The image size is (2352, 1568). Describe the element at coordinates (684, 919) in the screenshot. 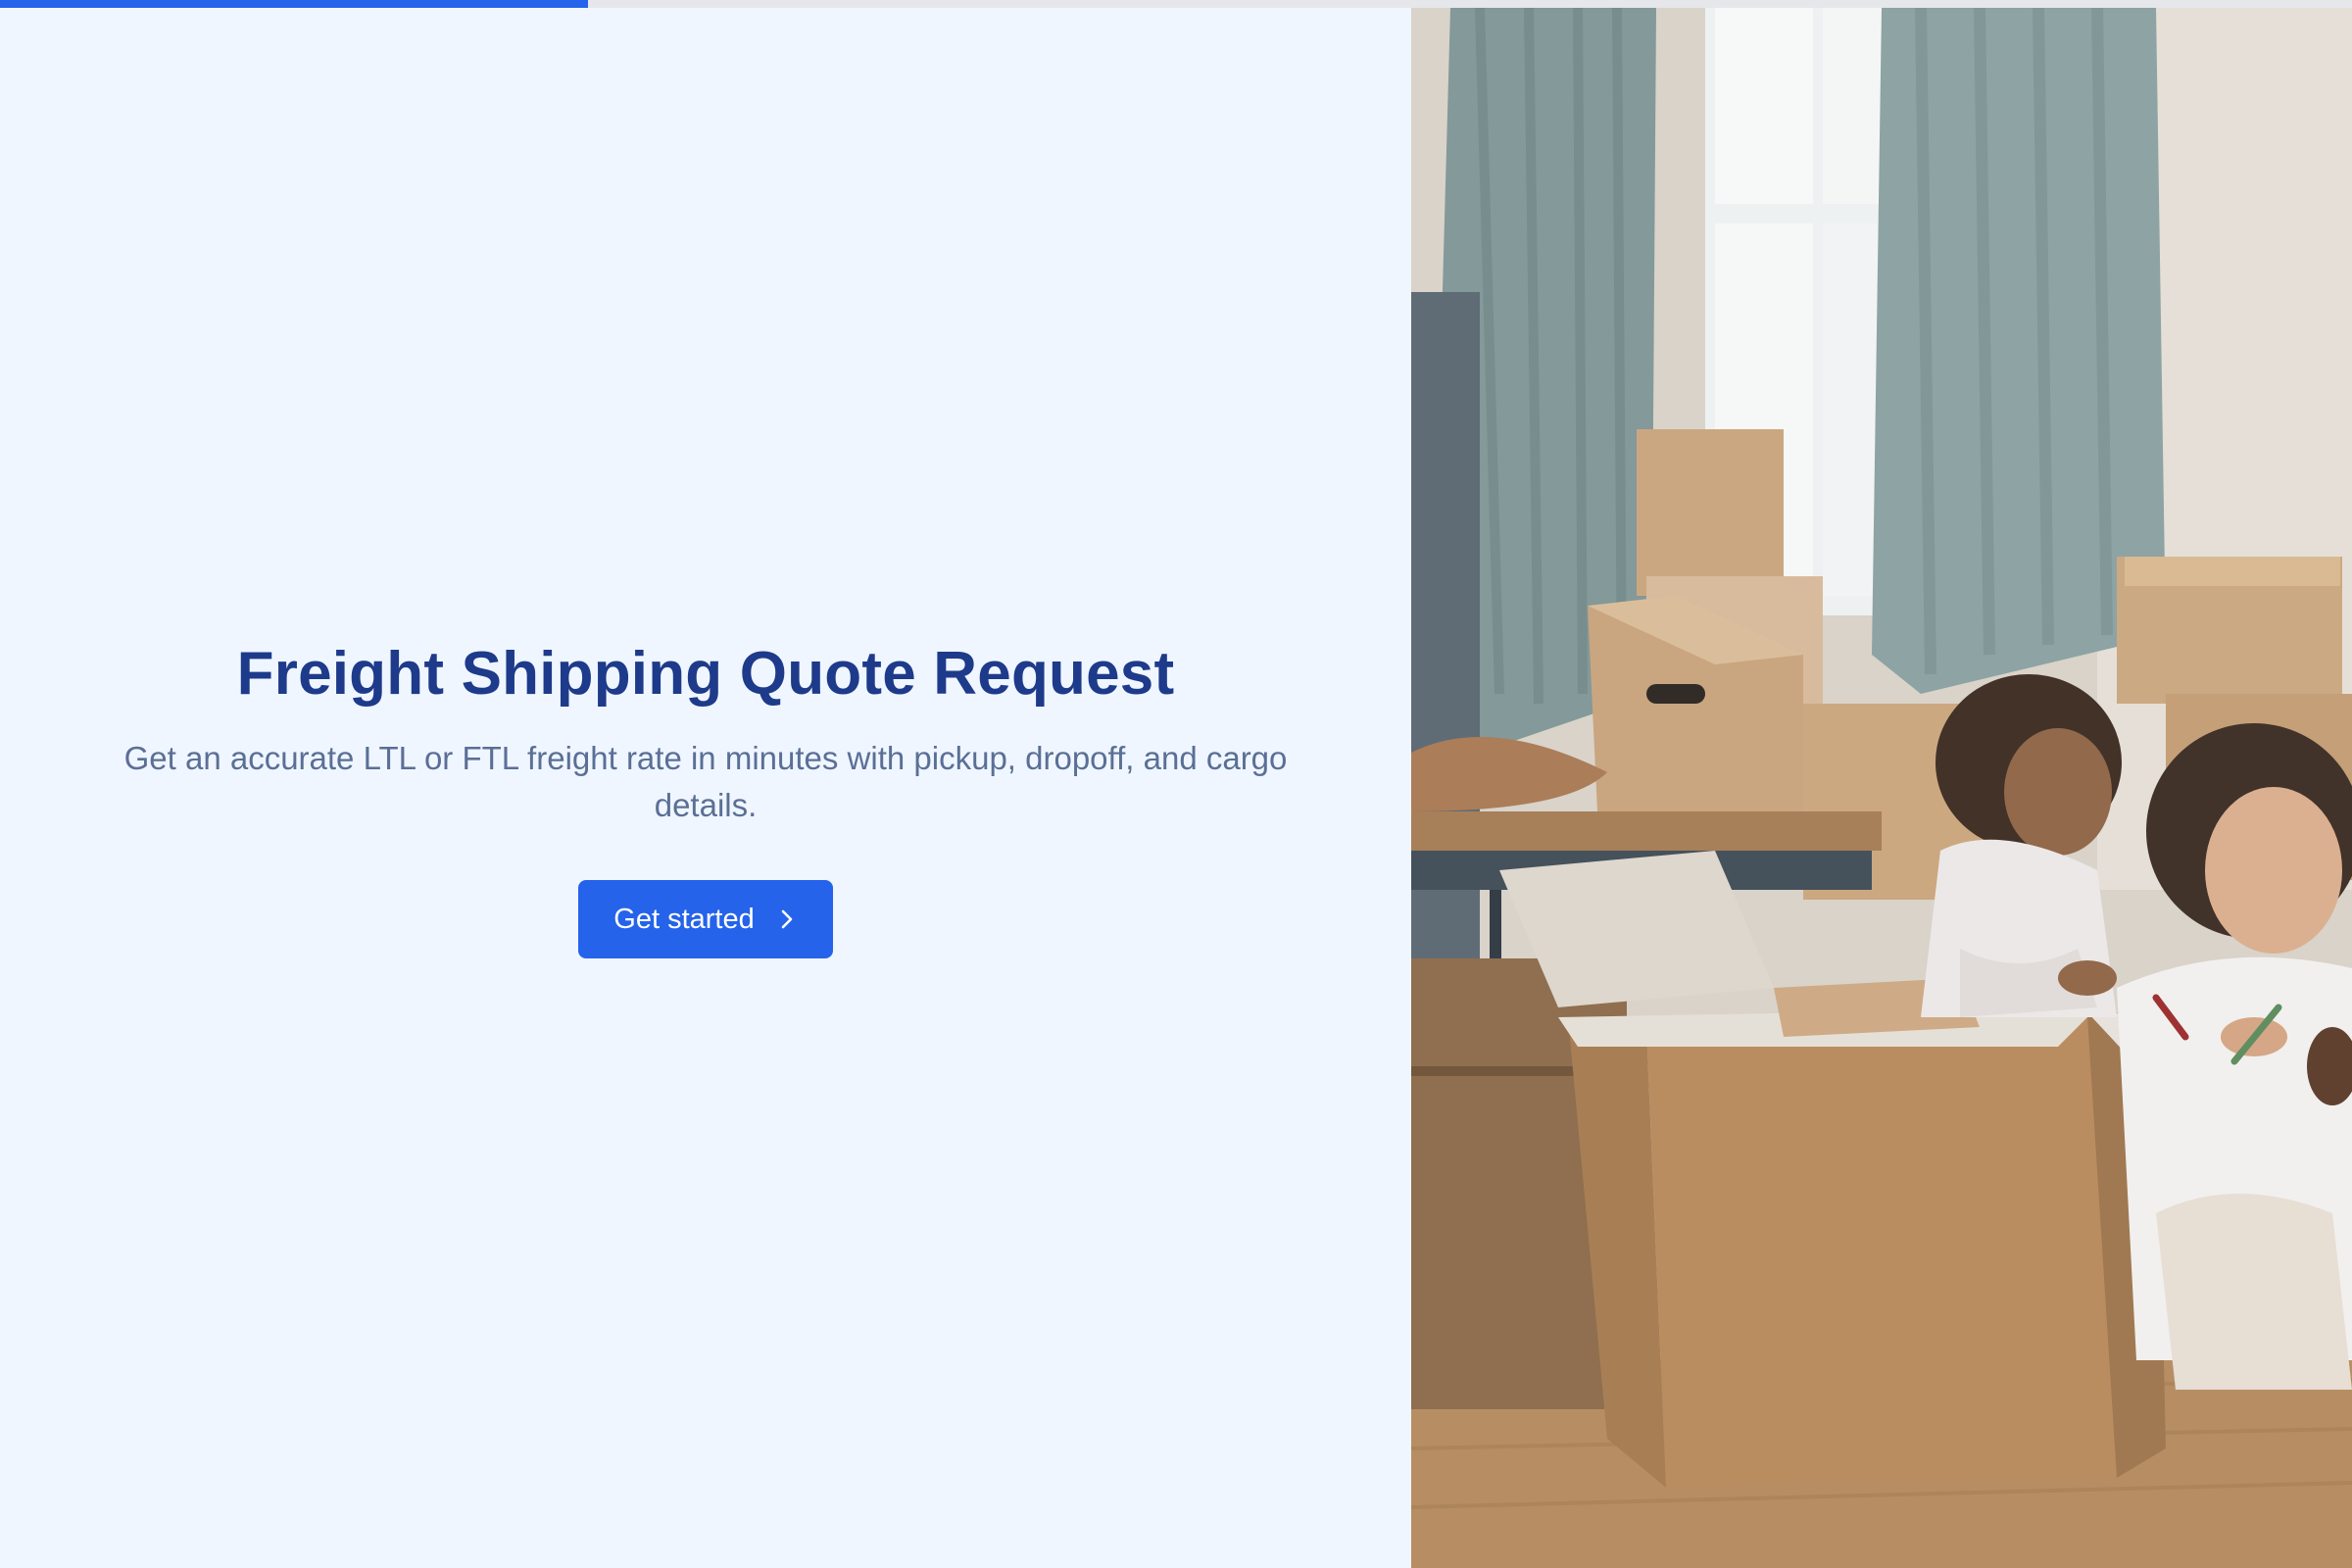

I see `get-started-label: Get started` at that location.